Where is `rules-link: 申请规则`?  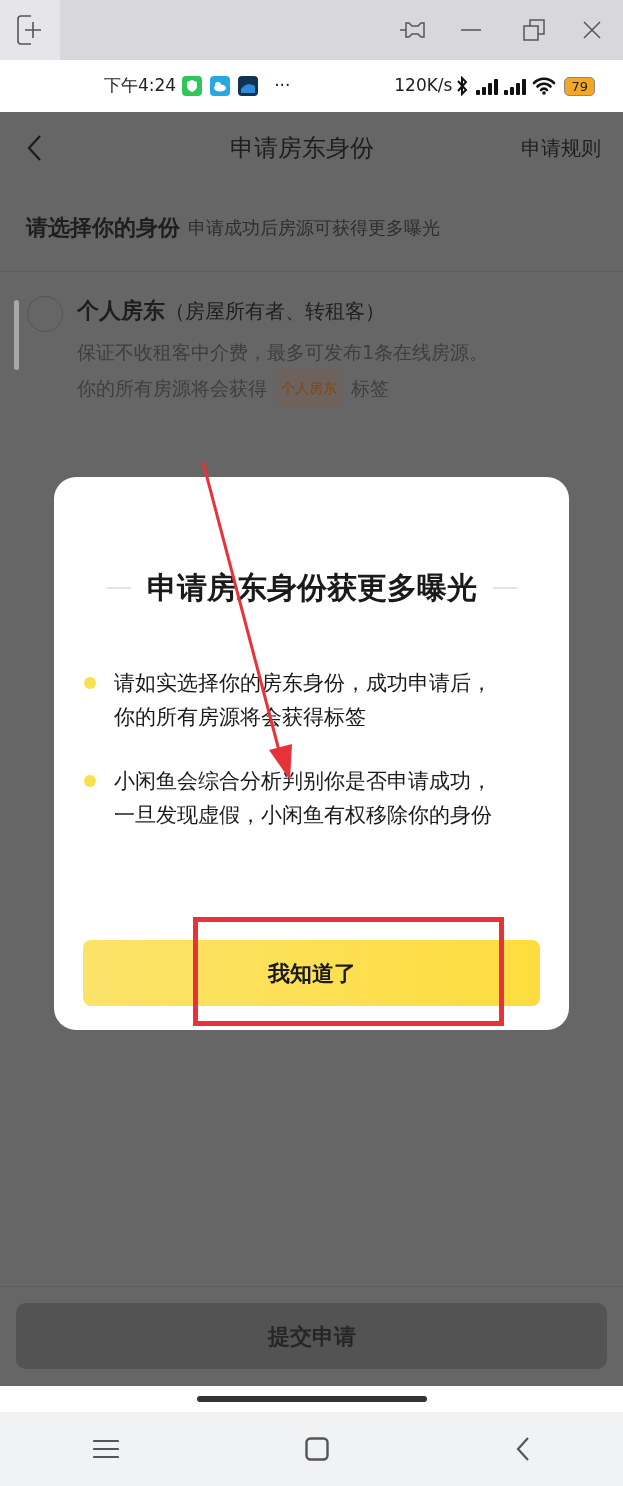
rules-link: 申请规则 is located at coordinates (561, 148).